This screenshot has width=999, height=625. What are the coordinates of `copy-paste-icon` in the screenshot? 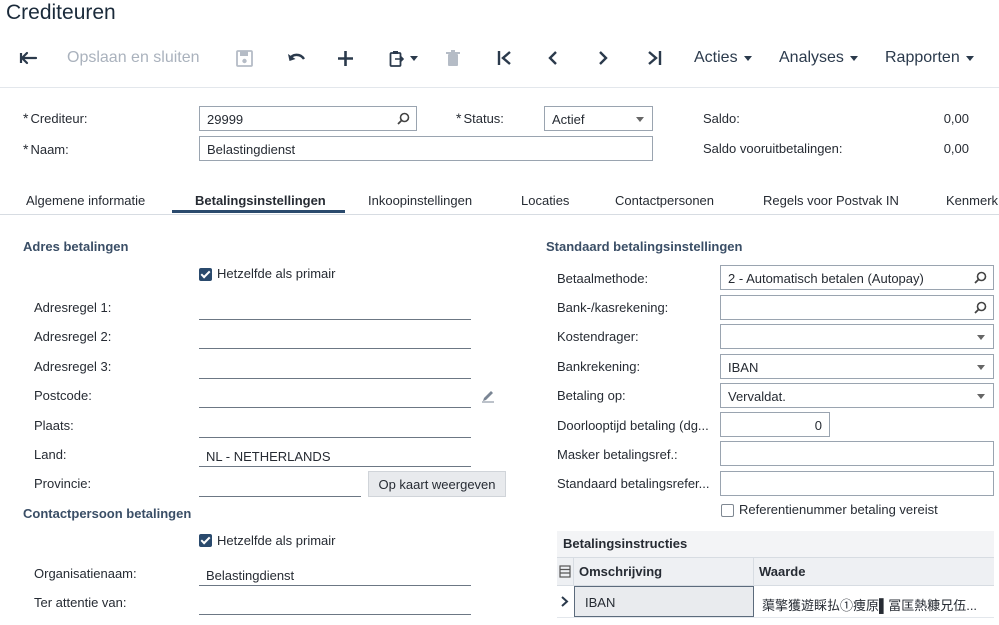 It's located at (403, 58).